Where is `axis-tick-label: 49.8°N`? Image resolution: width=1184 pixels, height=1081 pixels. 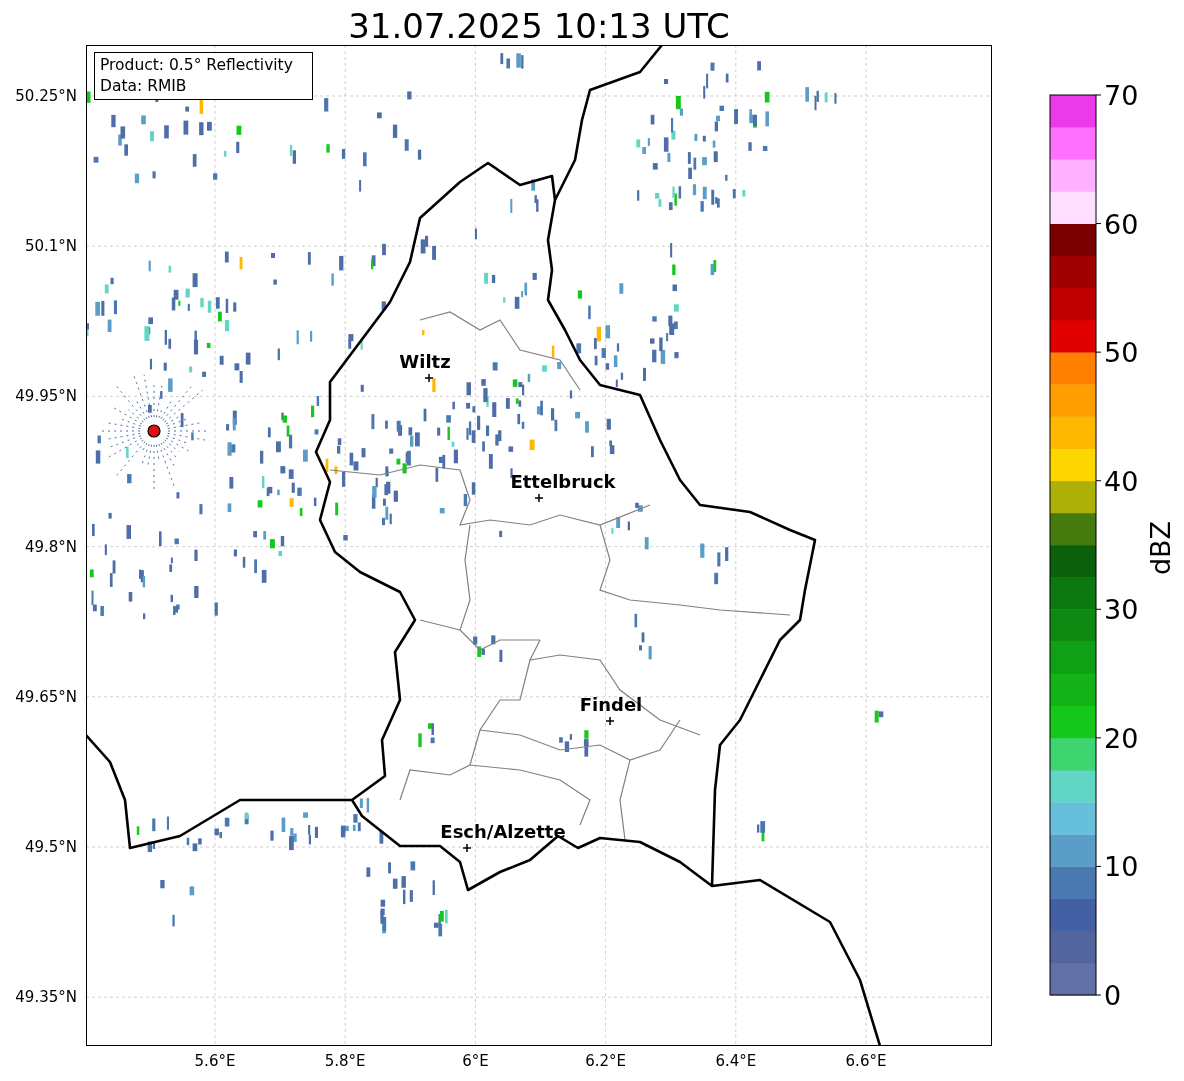
axis-tick-label: 49.8°N is located at coordinates (50, 546).